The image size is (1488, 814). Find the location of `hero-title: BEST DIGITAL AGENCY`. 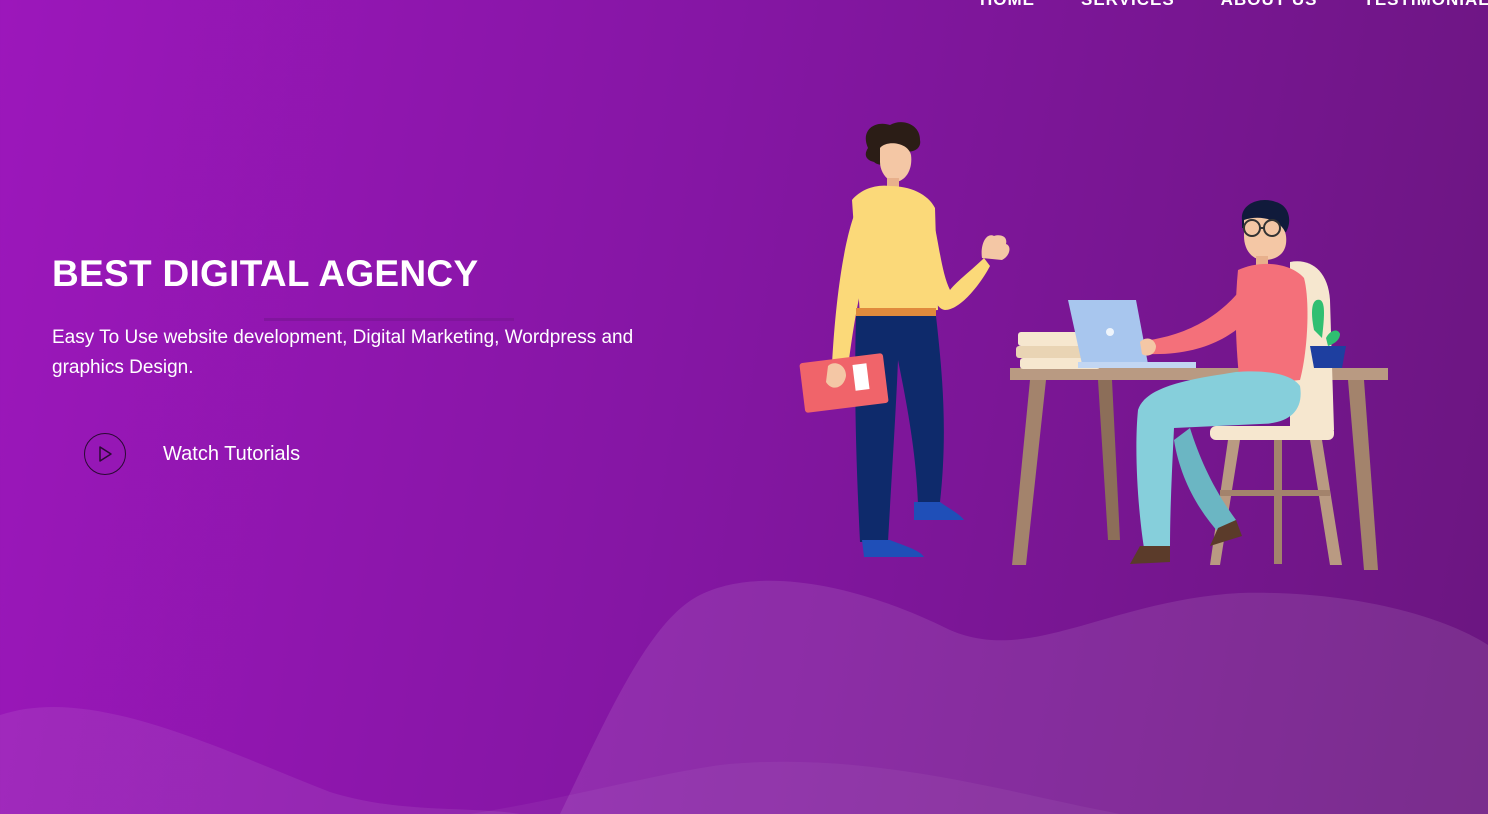

hero-title: BEST DIGITAL AGENCY is located at coordinates (265, 273).